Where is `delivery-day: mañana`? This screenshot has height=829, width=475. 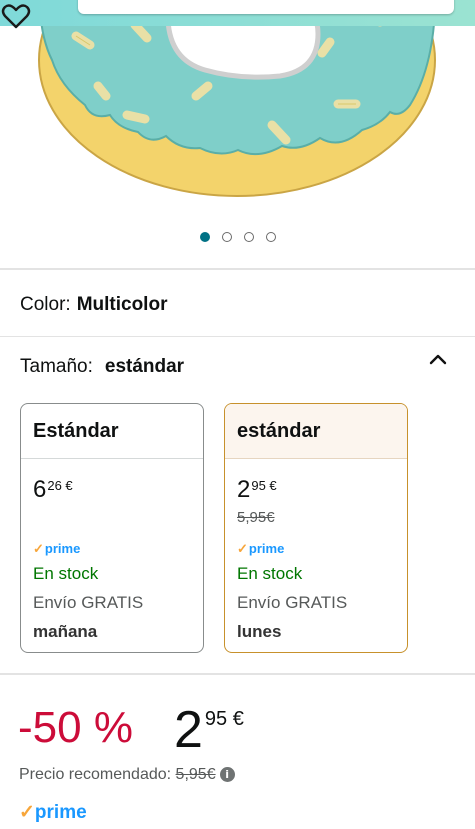
delivery-day: mañana is located at coordinates (65, 631).